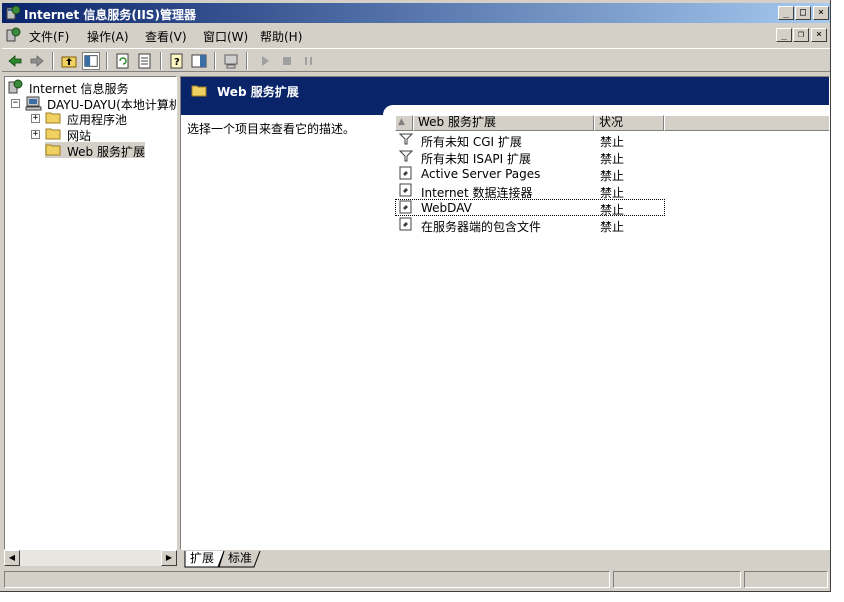  What do you see at coordinates (13, 35) in the screenshot?
I see `mdi-child-icon` at bounding box center [13, 35].